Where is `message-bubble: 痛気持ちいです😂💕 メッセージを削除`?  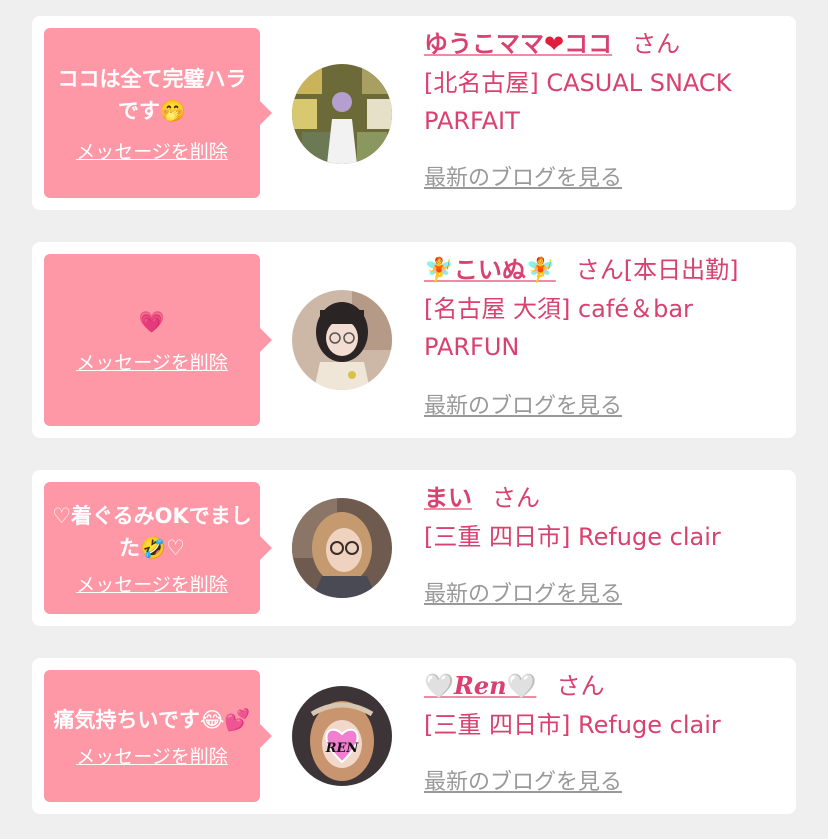 message-bubble: 痛気持ちいです😂💕 メッセージを削除 is located at coordinates (158, 736).